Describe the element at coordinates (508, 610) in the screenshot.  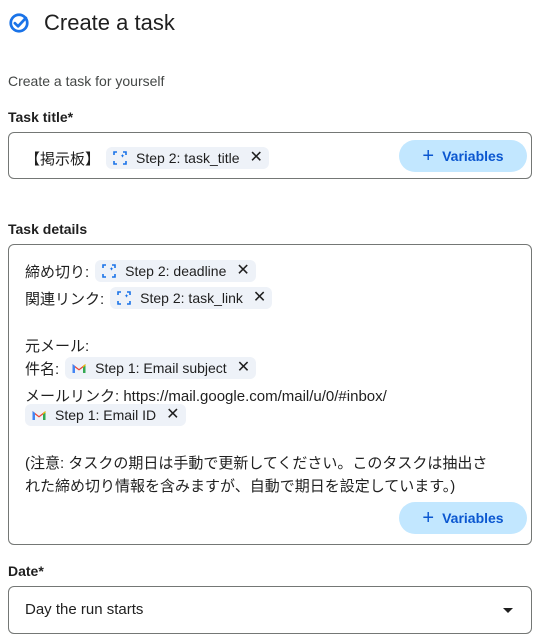
I see `dropdown-arrow-icon` at that location.